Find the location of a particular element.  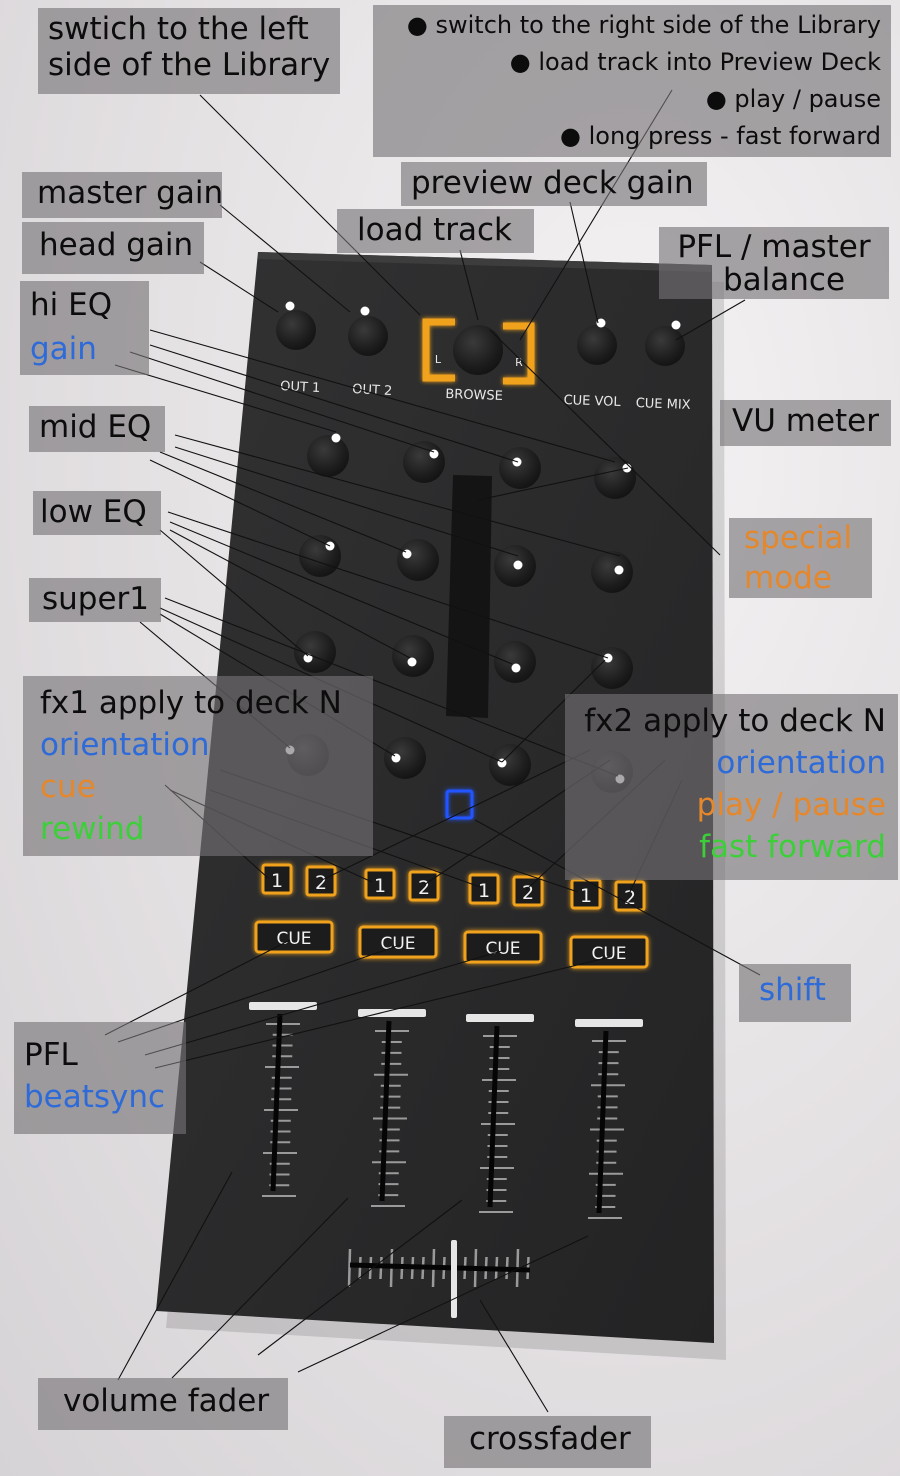

hi-eq-label: hi EQ gain is located at coordinates (84, 328).